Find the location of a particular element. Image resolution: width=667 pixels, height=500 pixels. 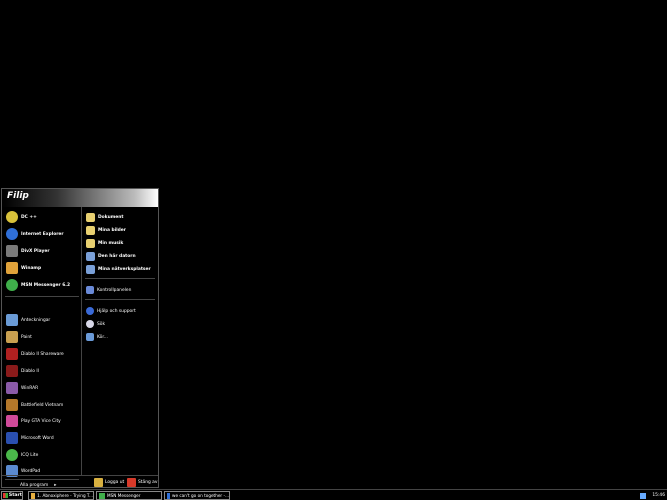

recent-item-paint: Paint is located at coordinates (19, 337).